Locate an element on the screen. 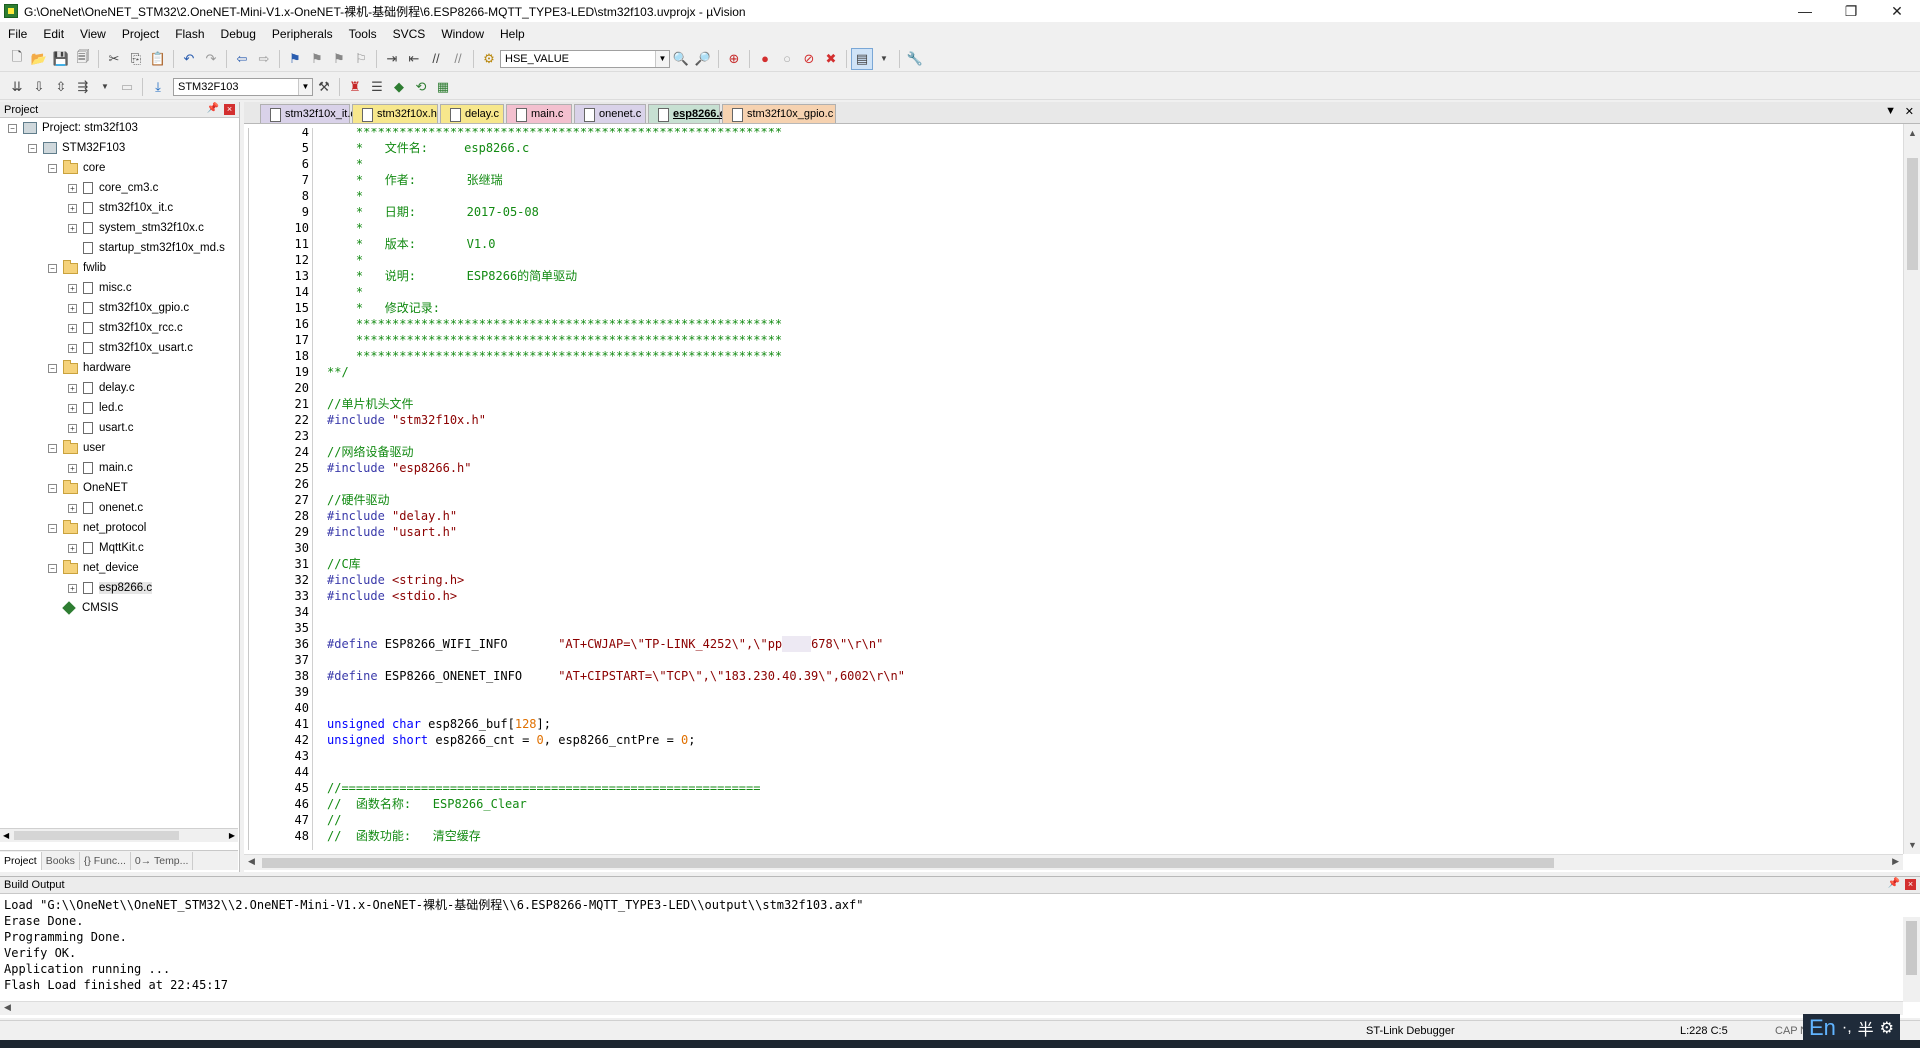  chevron-down-icon: ▼ is located at coordinates (305, 86).